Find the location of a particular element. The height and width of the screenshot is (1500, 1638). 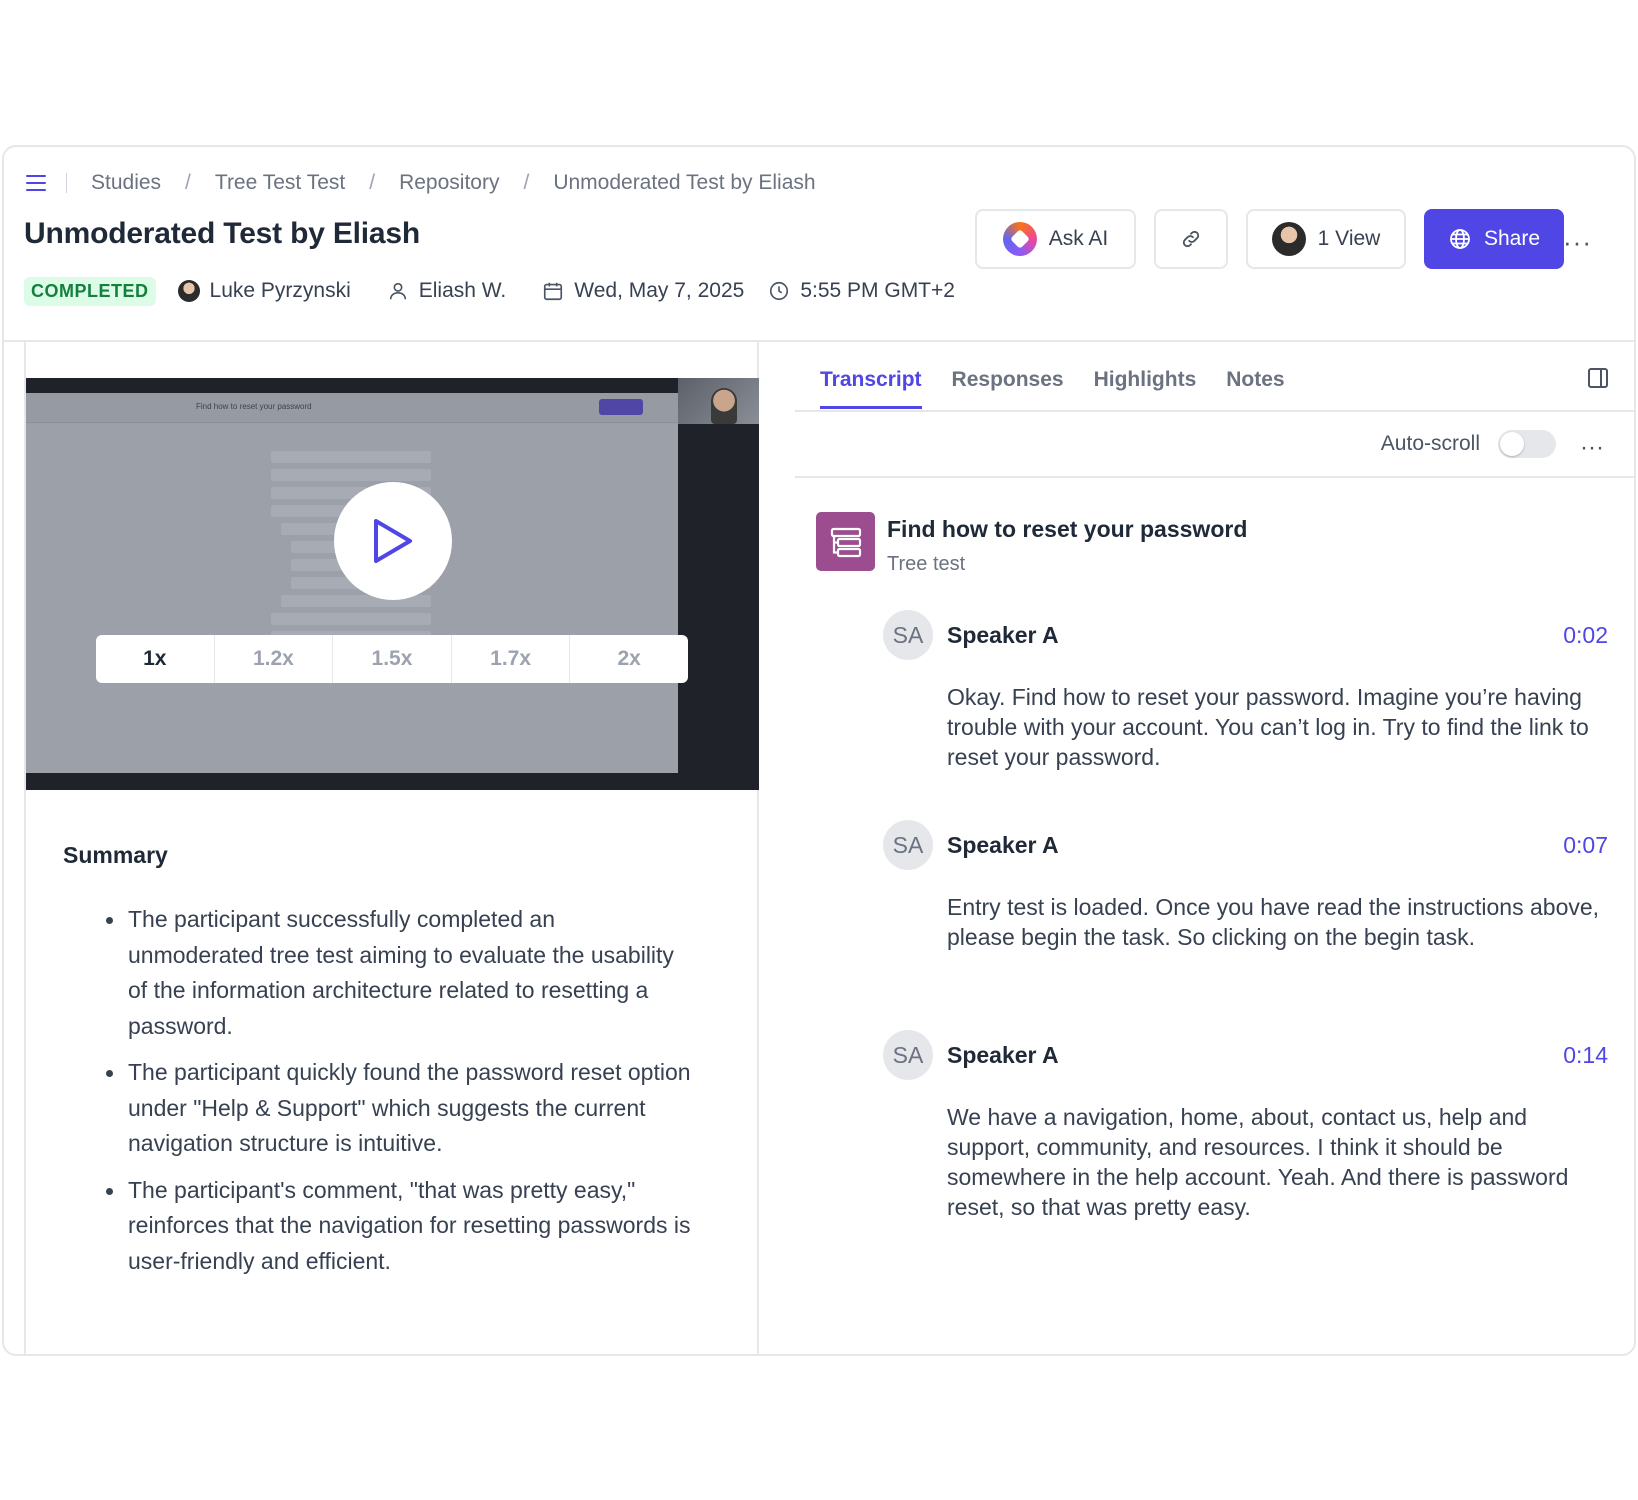

autoscroll-control: Auto-scroll is located at coordinates (1468, 444).